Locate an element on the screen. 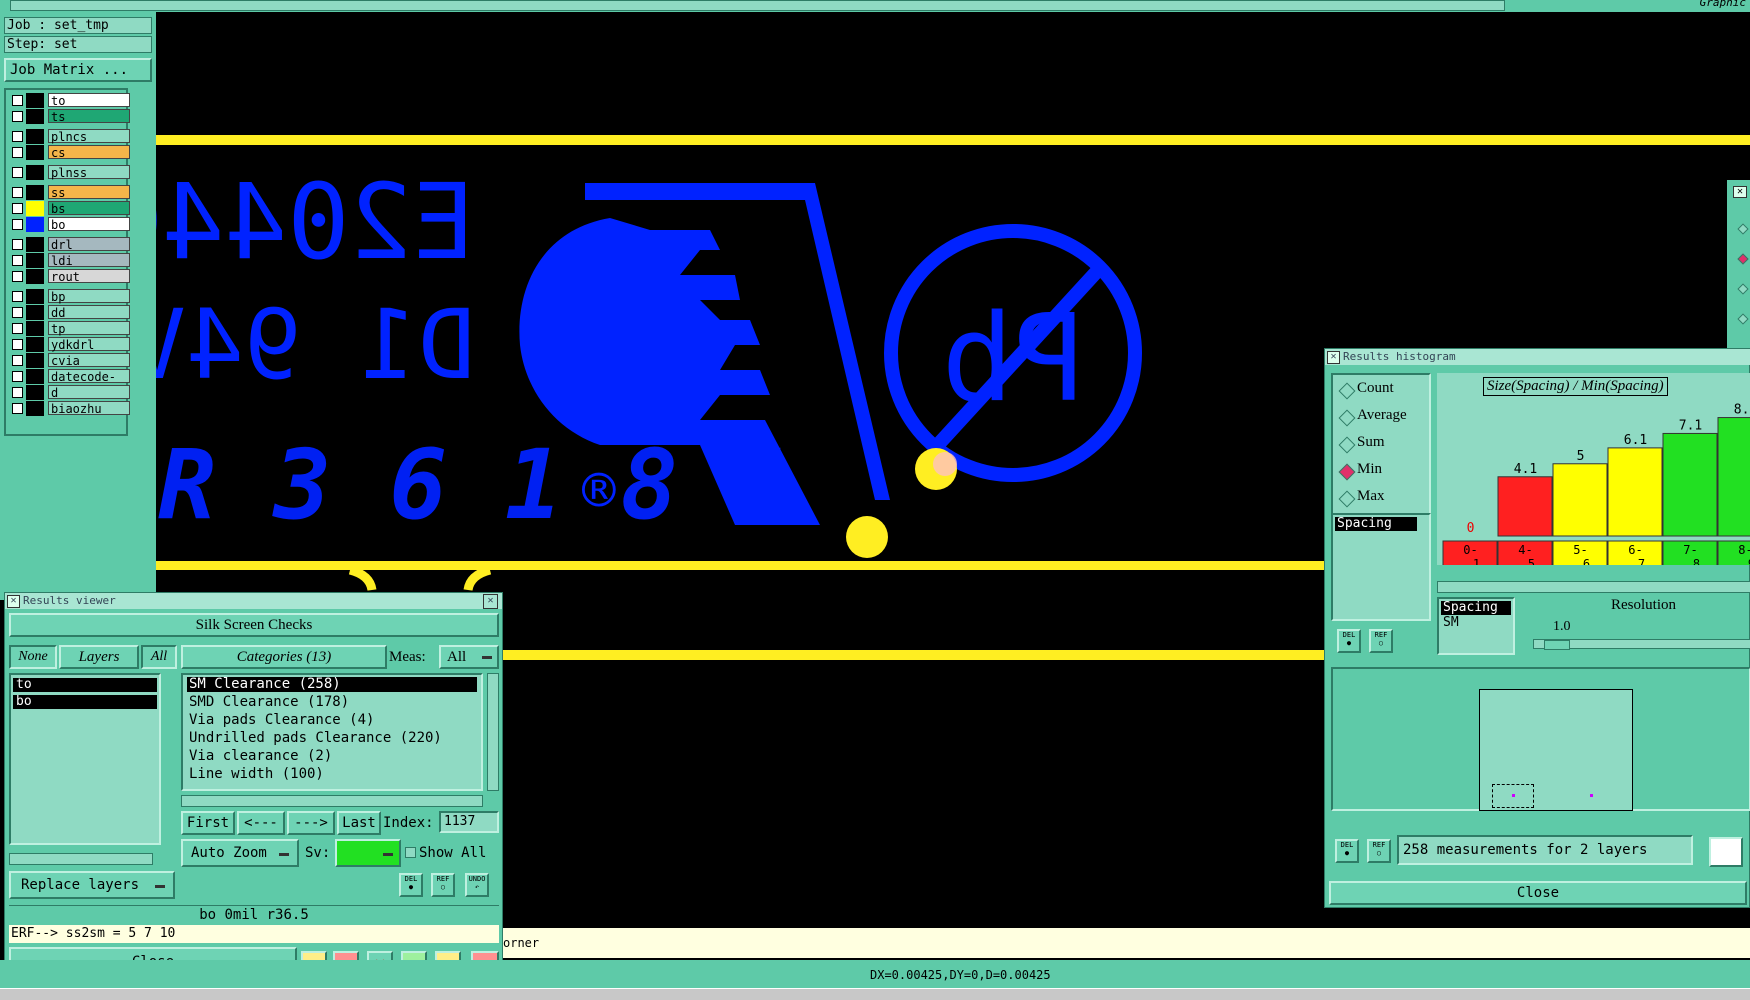  layer-row-ts: ts is located at coordinates (69, 116).